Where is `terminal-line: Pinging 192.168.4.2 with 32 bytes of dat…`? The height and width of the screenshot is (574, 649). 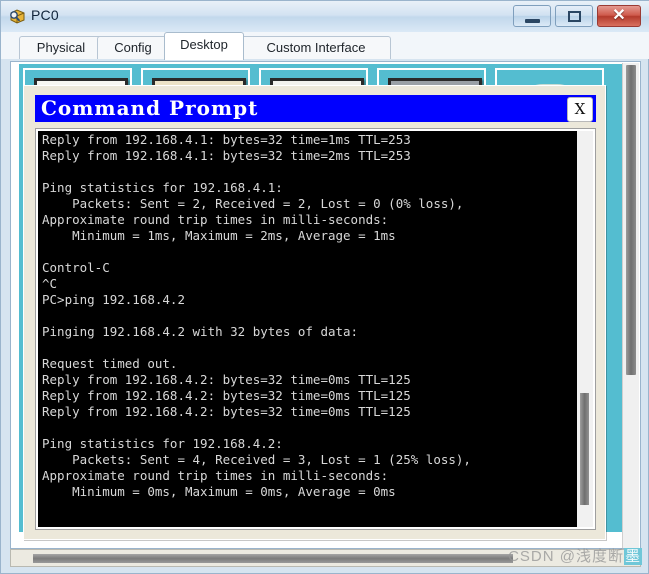 terminal-line: Pinging 192.168.4.2 with 32 bytes of dat… is located at coordinates (200, 331).